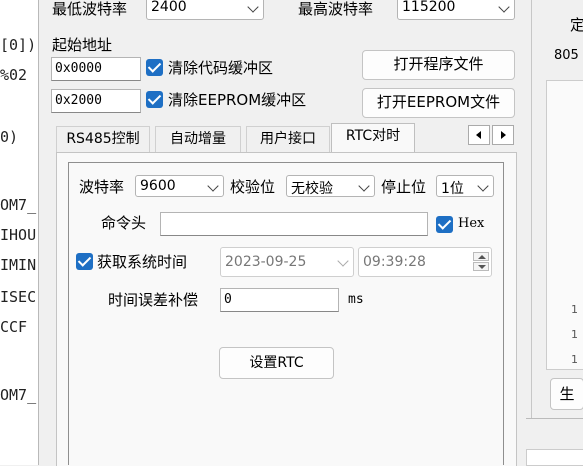  Describe the element at coordinates (14, 75) in the screenshot. I see `code-line: %02` at that location.